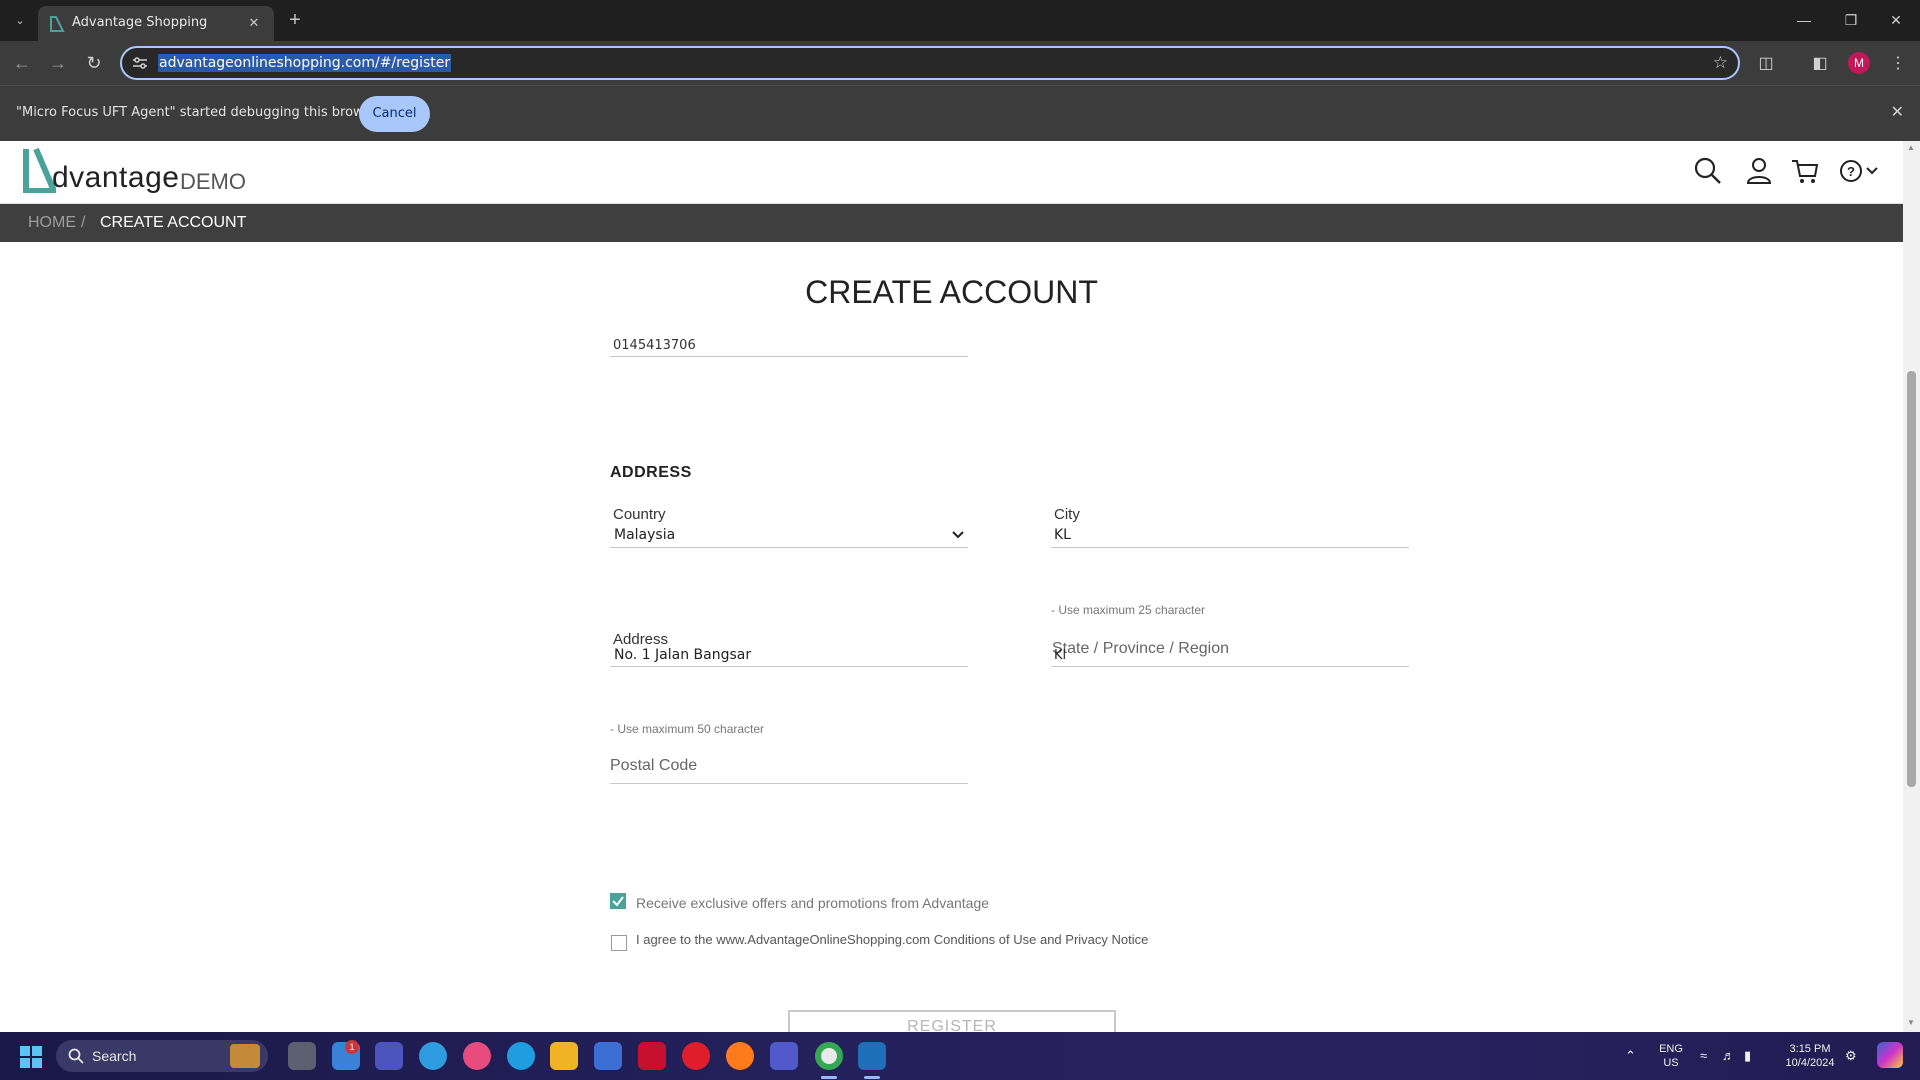  I want to click on user-icon, so click(1759, 171).